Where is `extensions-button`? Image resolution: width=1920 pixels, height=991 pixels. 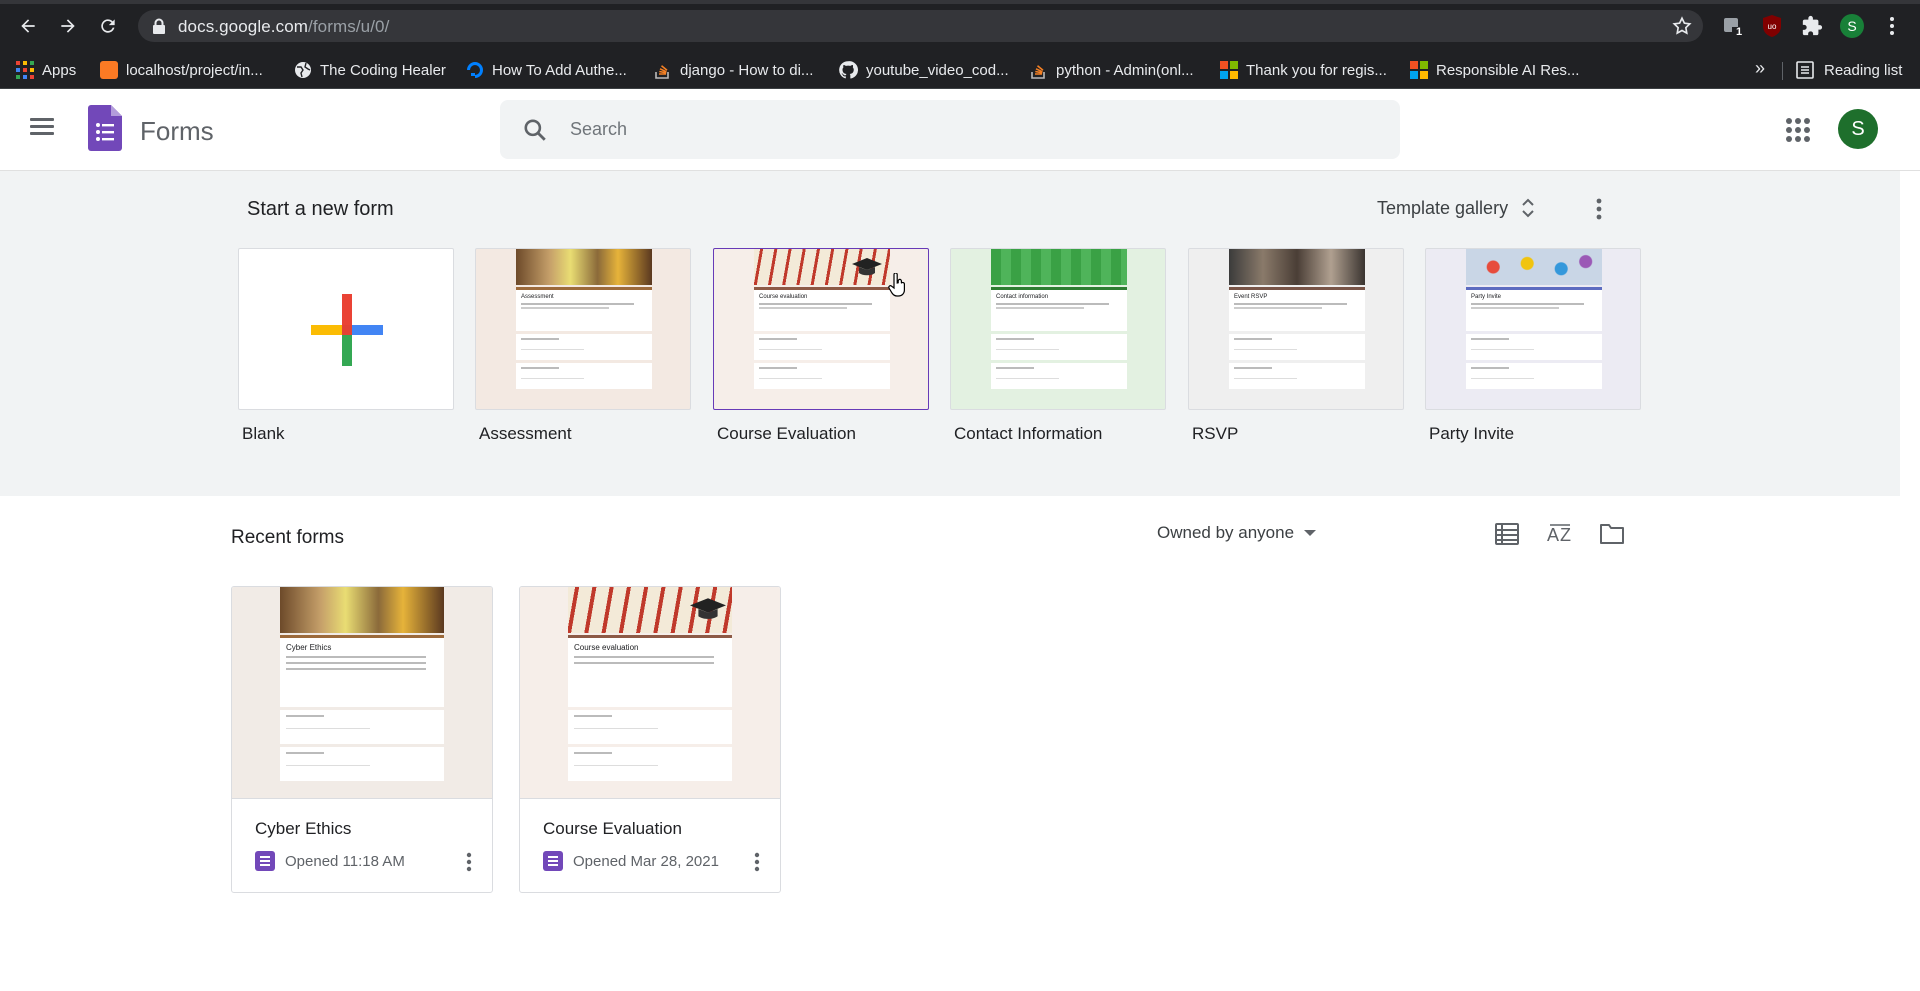
extensions-button is located at coordinates (1812, 26).